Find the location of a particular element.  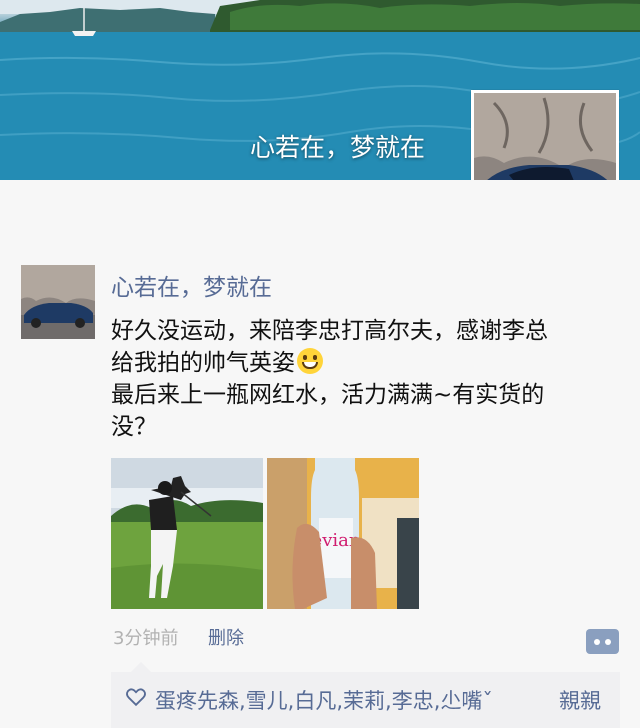

golf-photo-image is located at coordinates (187, 533).